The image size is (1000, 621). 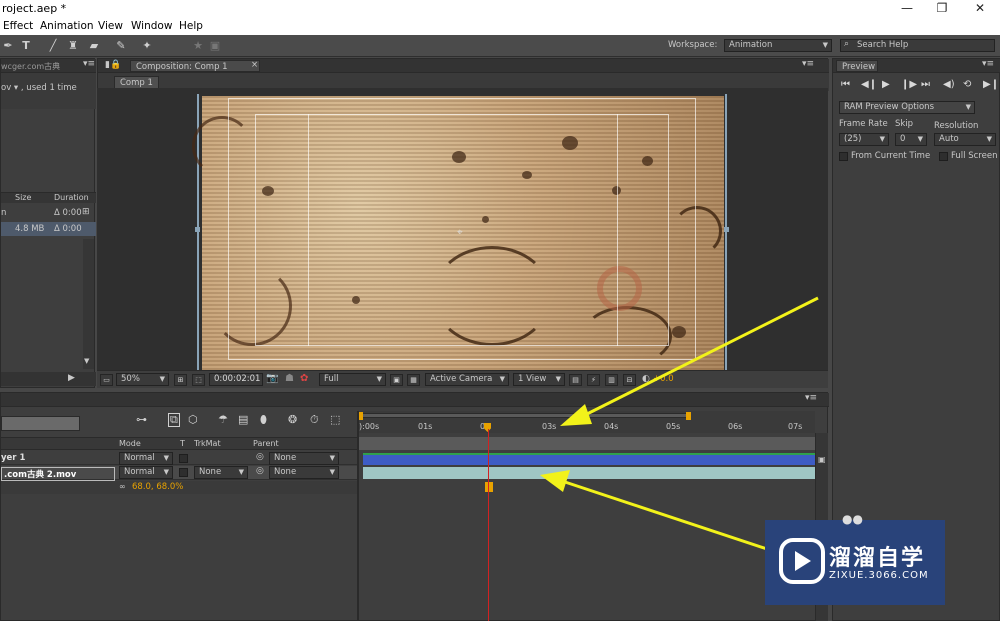 I want to click on play-triangle-icon, so click(x=803, y=561).